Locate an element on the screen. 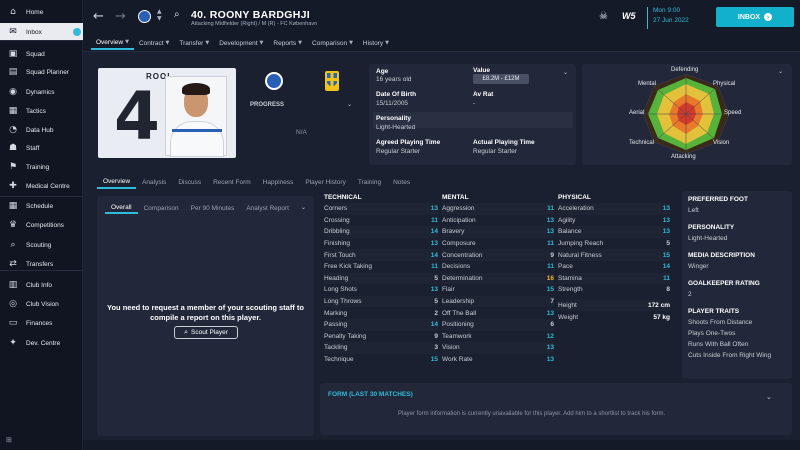 This screenshot has width=800, height=450. sidebar-item-scouting: ⌕ Scouting is located at coordinates (41, 245).